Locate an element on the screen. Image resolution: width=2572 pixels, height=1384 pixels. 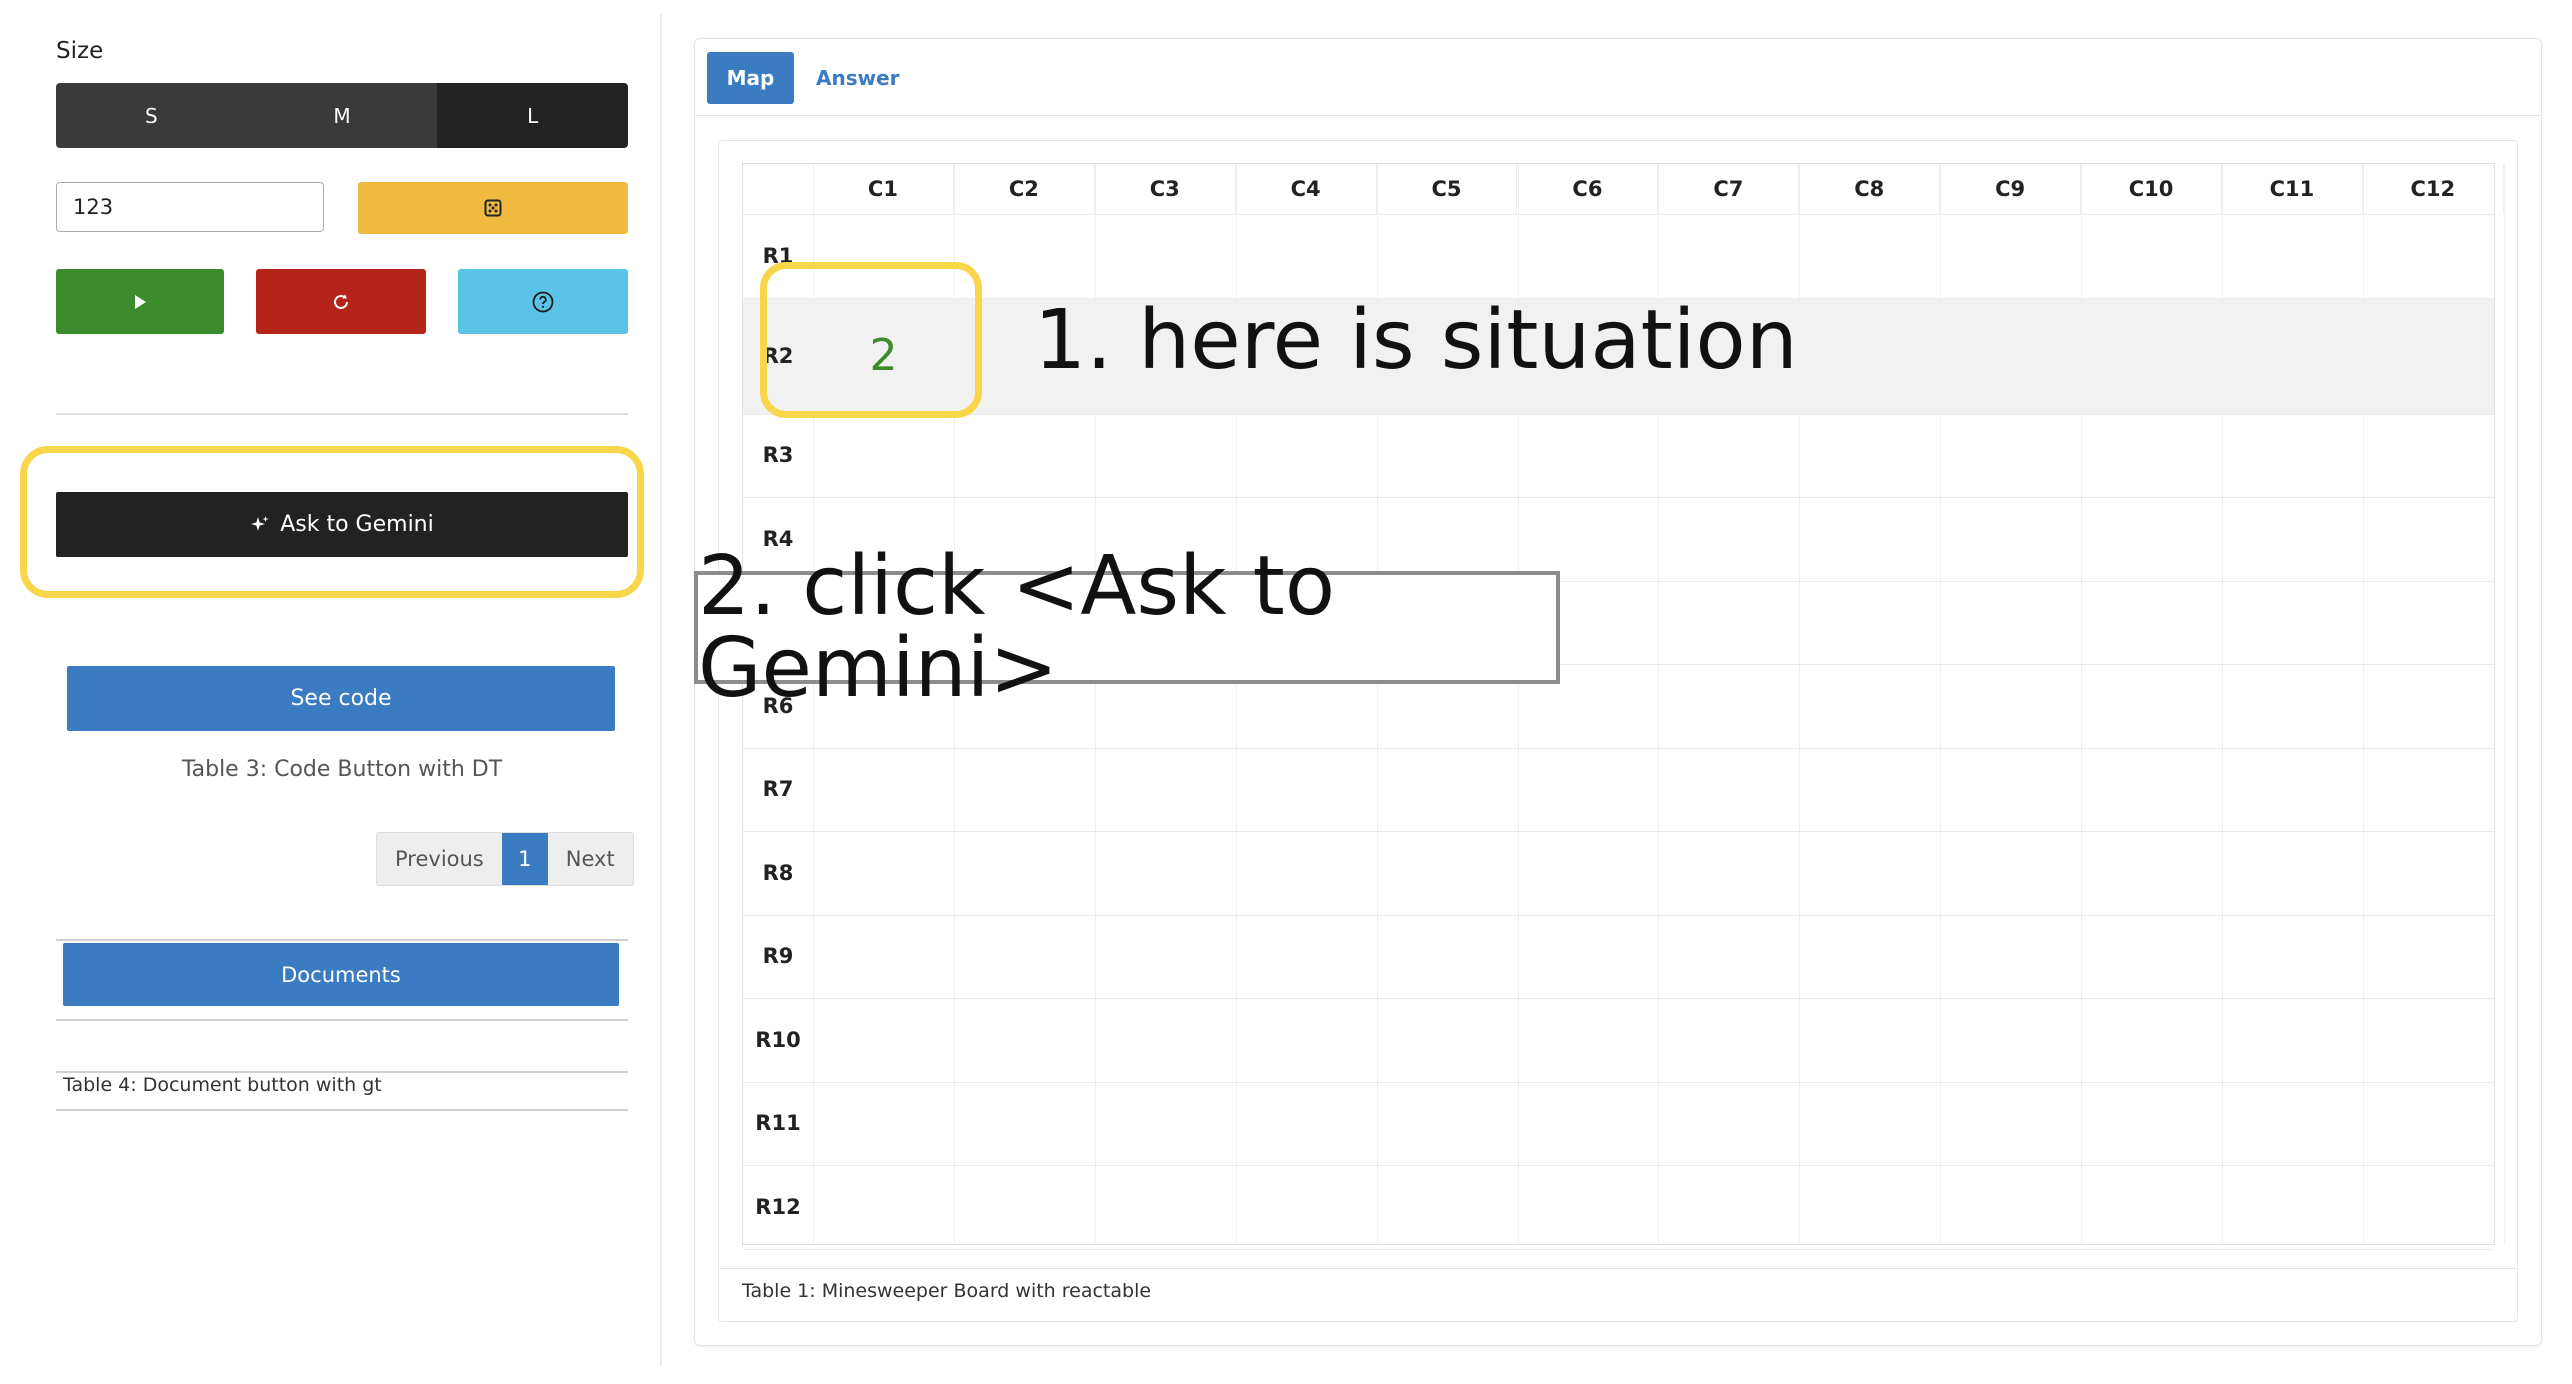
board-cell-r9-c2 is located at coordinates (1024, 957).